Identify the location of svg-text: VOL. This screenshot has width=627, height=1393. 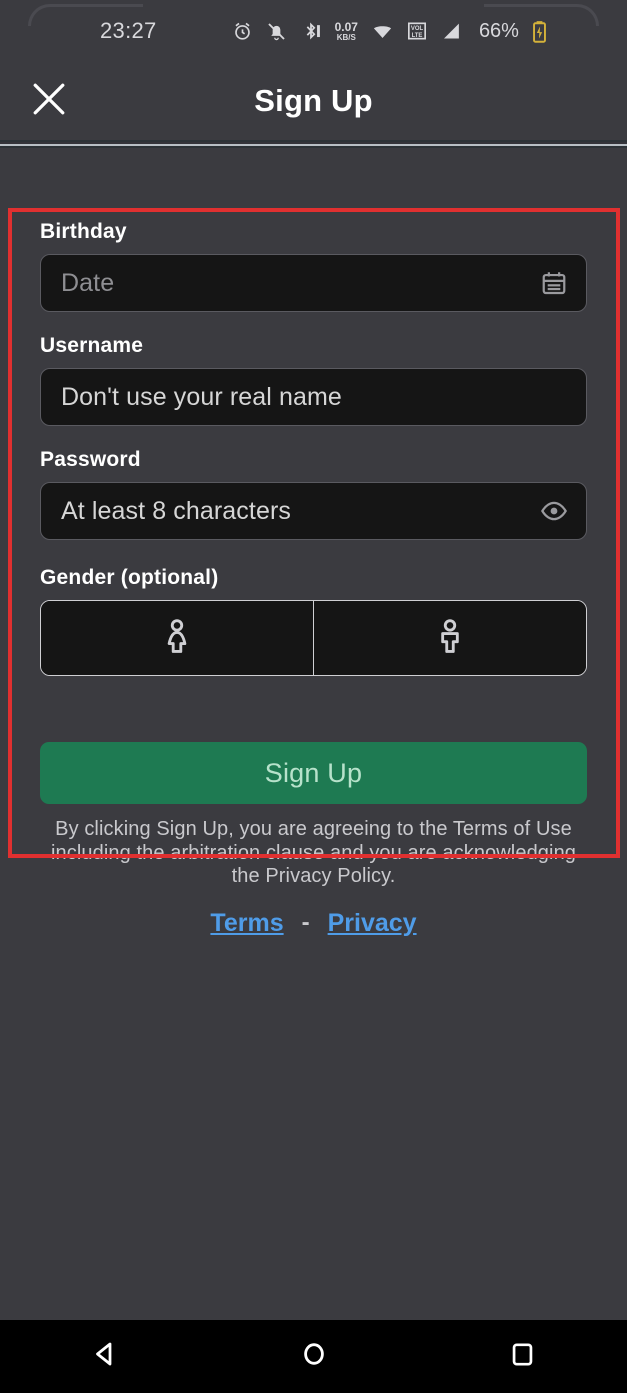
(417, 29).